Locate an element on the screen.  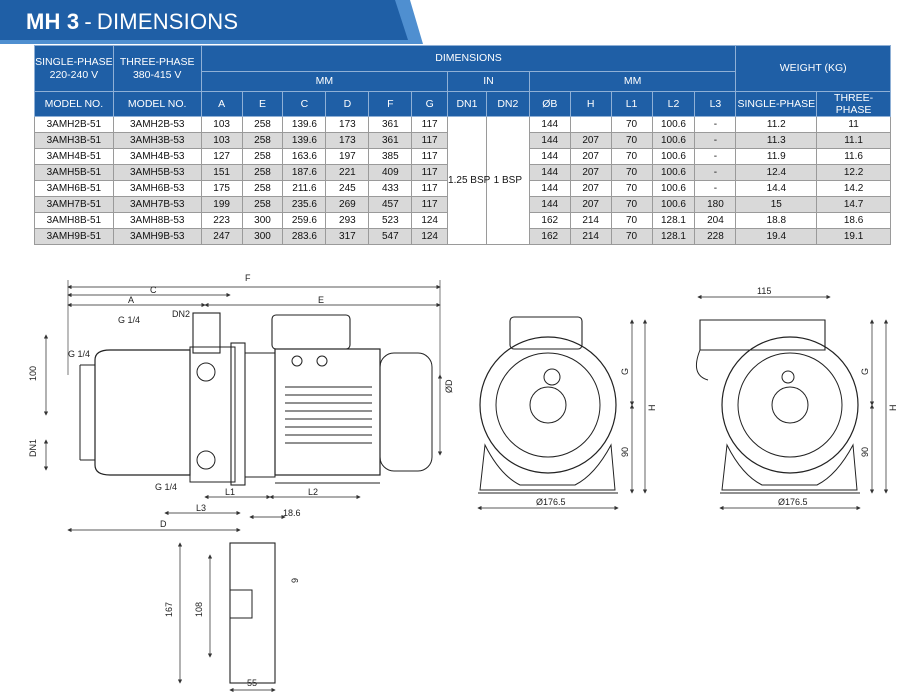
label-OD: ØD is located at coordinates (449, 386).